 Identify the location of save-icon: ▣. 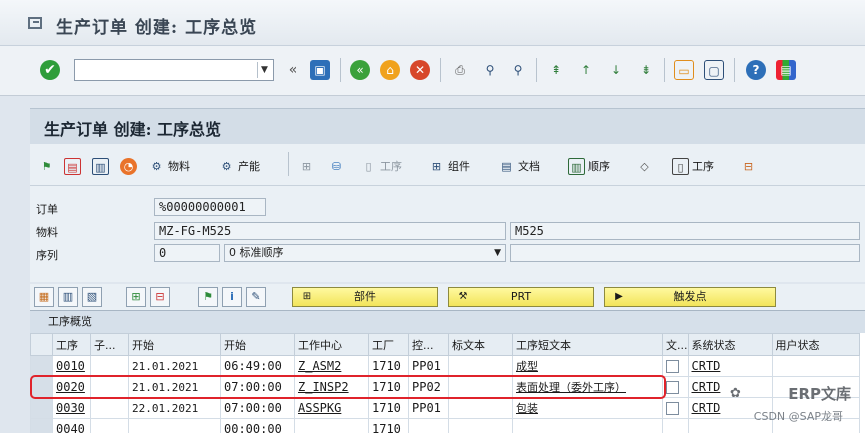
(320, 70).